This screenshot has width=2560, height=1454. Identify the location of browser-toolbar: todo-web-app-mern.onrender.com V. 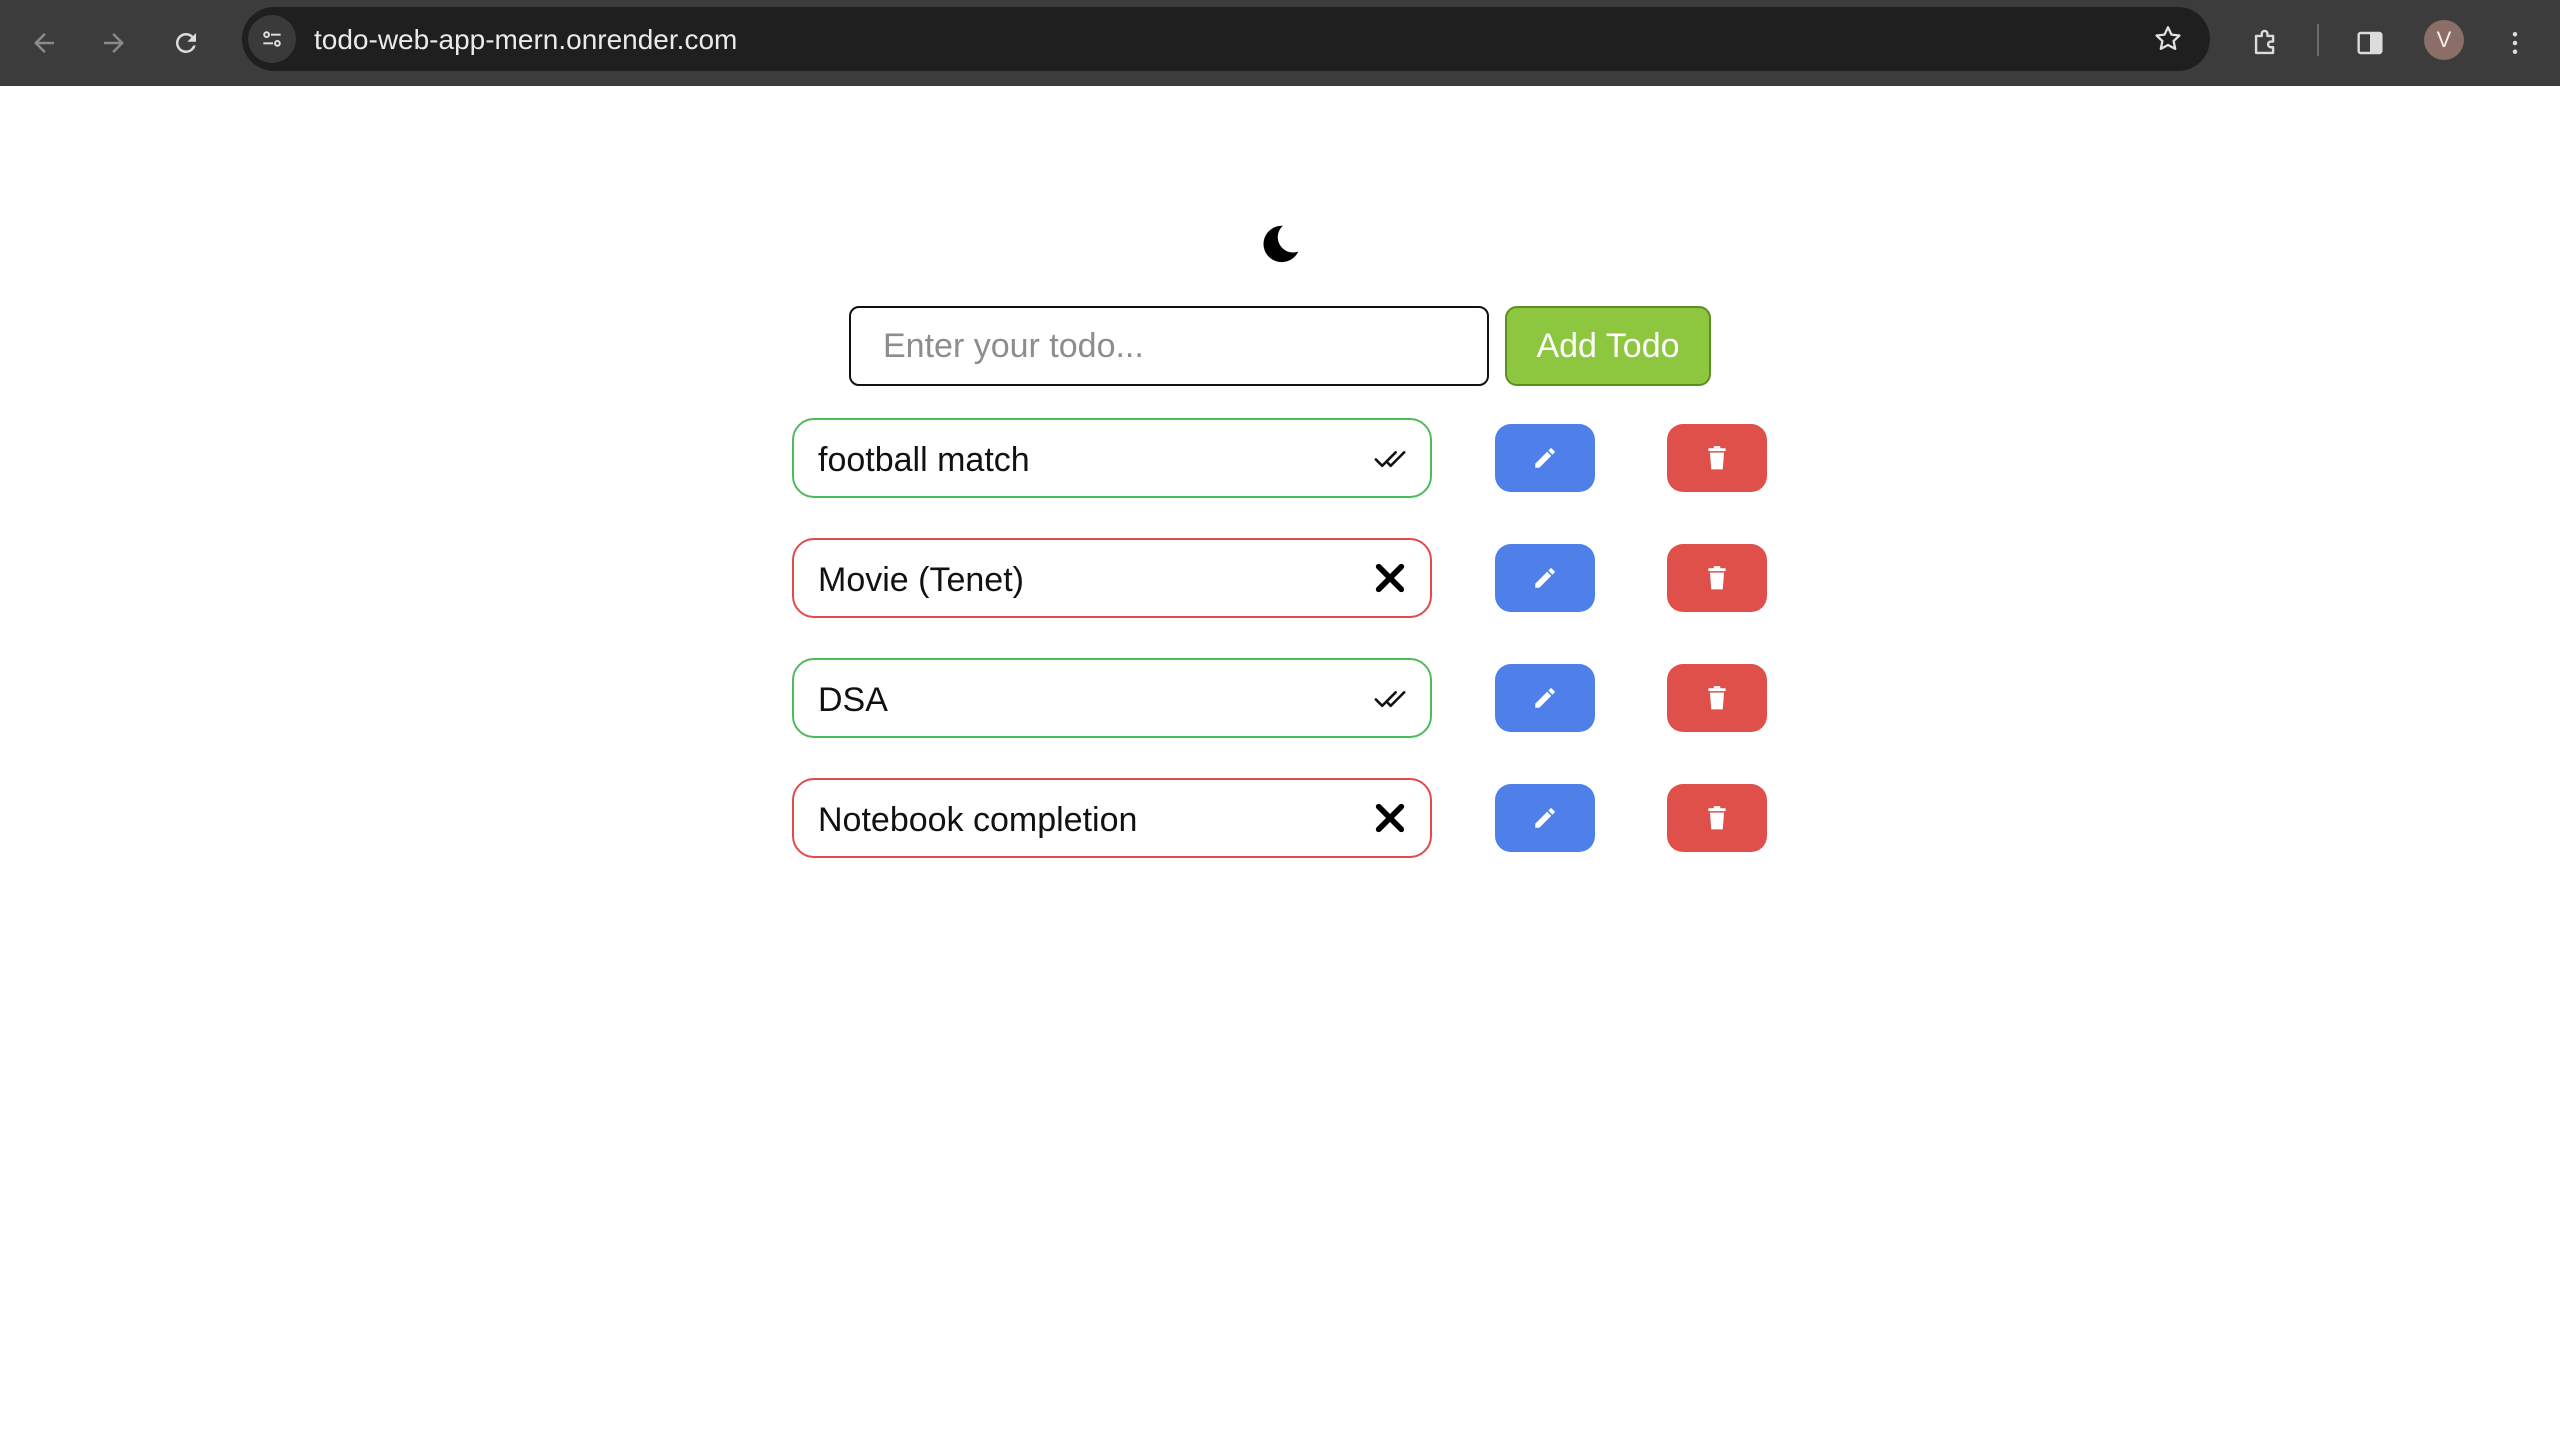
(1280, 43).